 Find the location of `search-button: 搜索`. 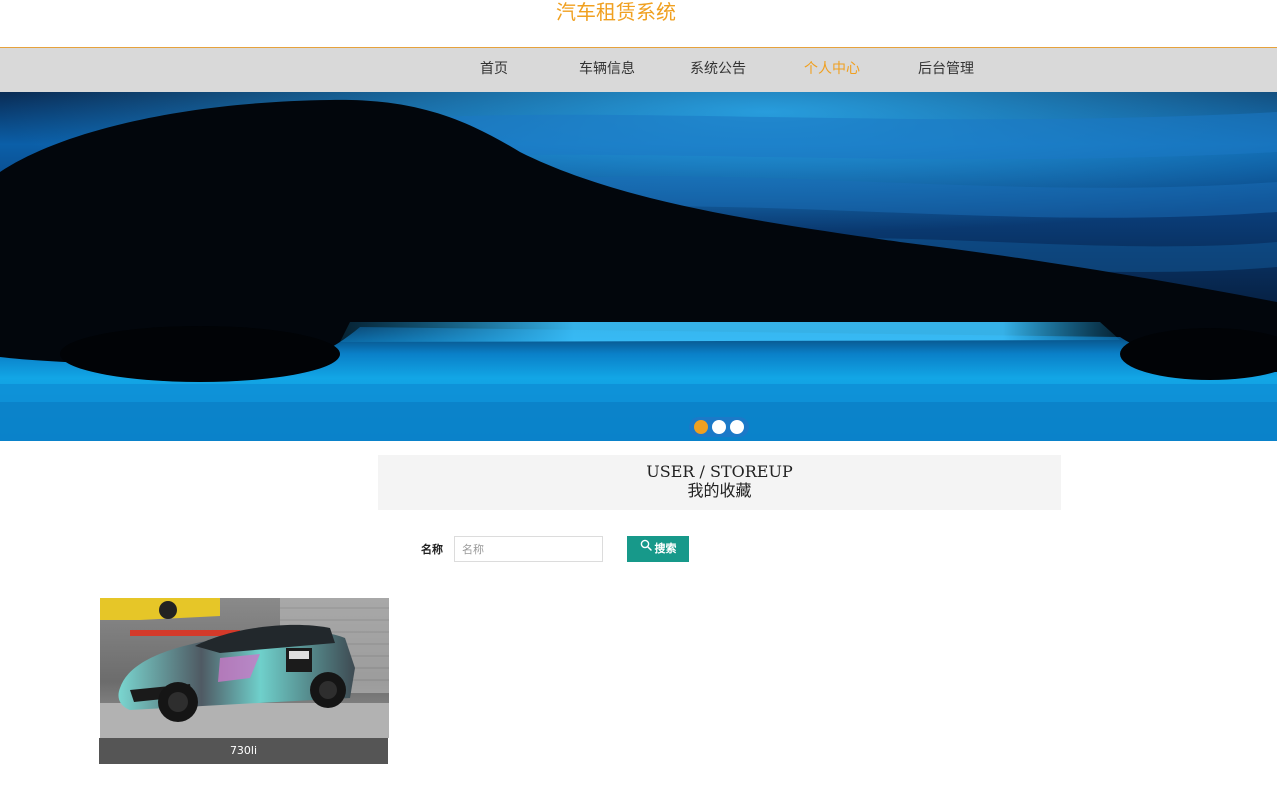

search-button: 搜索 is located at coordinates (658, 549).